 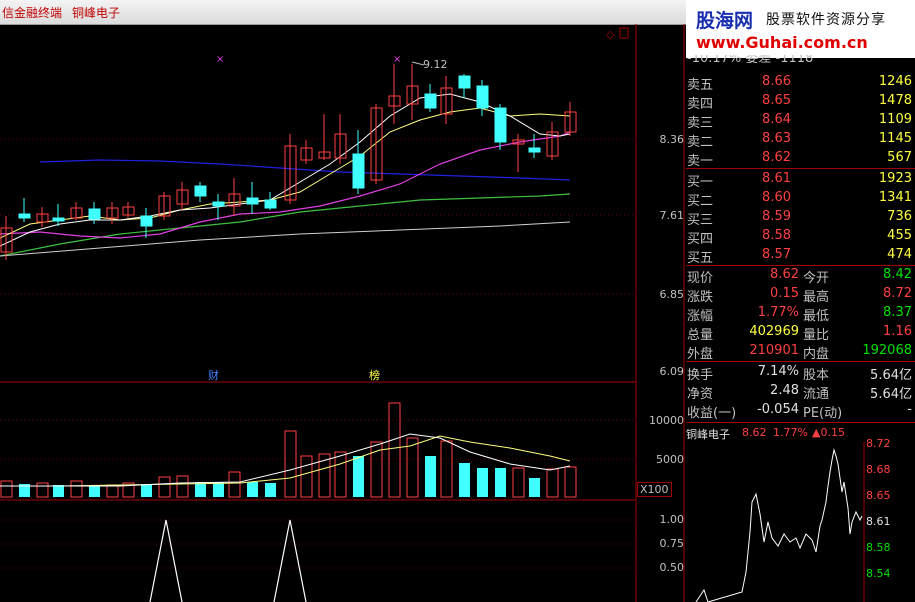 I want to click on panel-toggle-icon, so click(x=624, y=33).